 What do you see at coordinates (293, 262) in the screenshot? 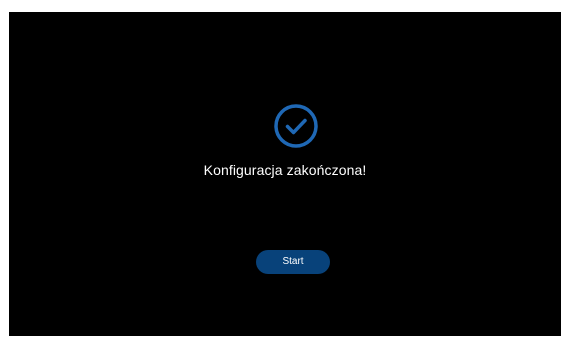
I see `start-button: Start` at bounding box center [293, 262].